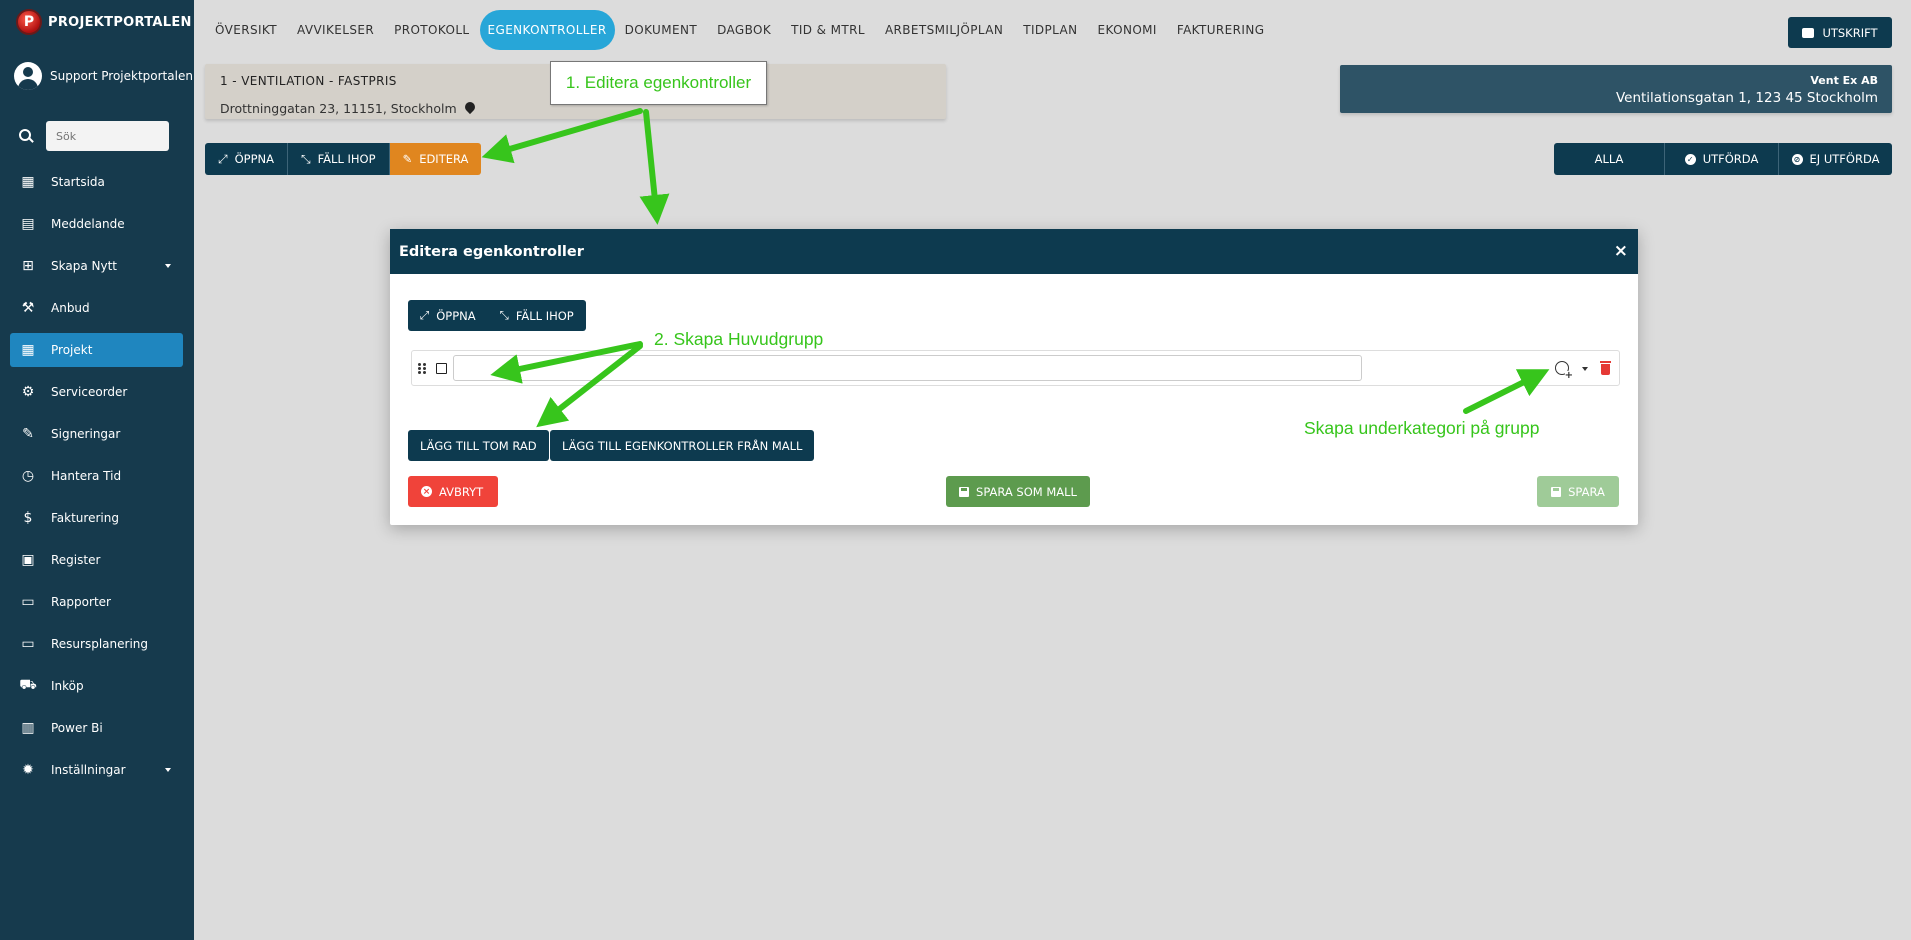 The image size is (1911, 940). Describe the element at coordinates (96, 434) in the screenshot. I see `sidebar-item-signeringar: ✎ Signeringar` at that location.